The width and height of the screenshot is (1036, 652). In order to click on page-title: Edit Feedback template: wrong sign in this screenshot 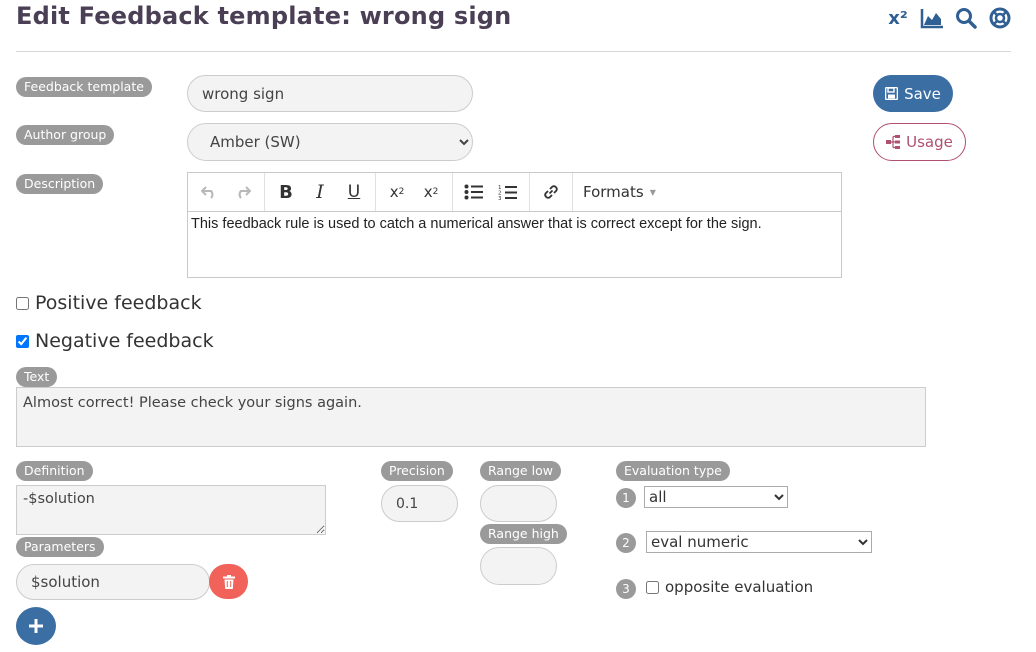, I will do `click(264, 16)`.